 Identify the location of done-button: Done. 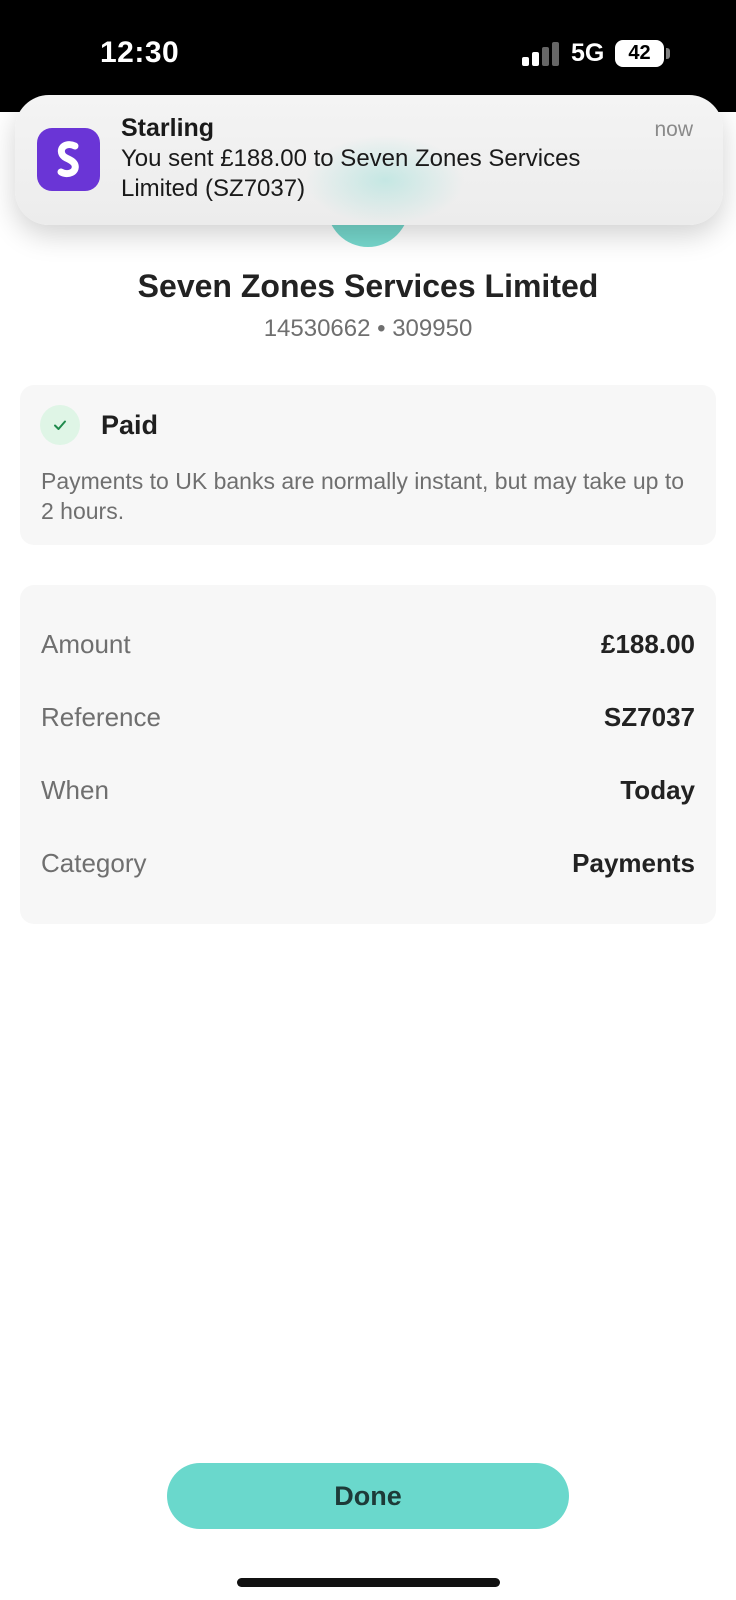
(368, 1496).